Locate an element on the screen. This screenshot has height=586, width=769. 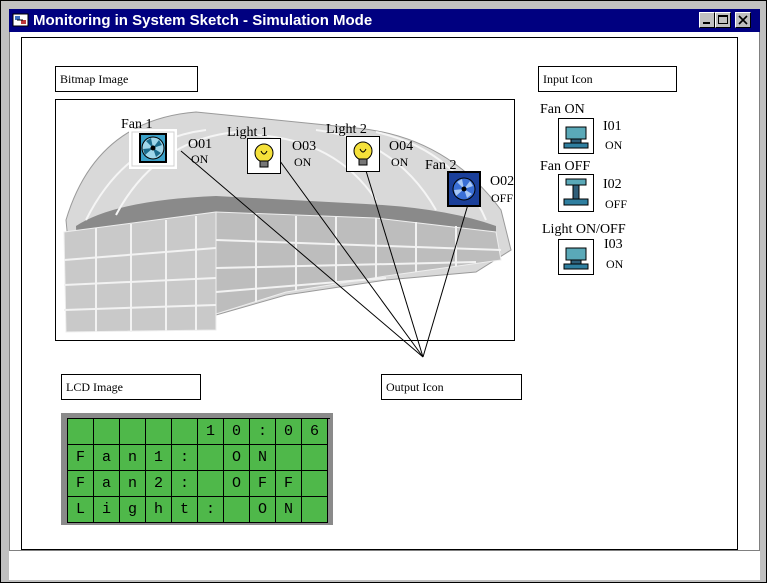
light1-output-icon-frame is located at coordinates (264, 156).